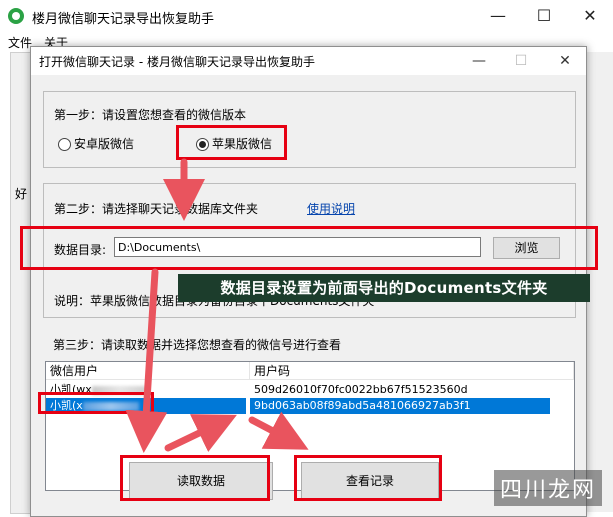 Image resolution: width=613 pixels, height=517 pixels. Describe the element at coordinates (200, 433) in the screenshot. I see `arrow-read-to-row` at that location.